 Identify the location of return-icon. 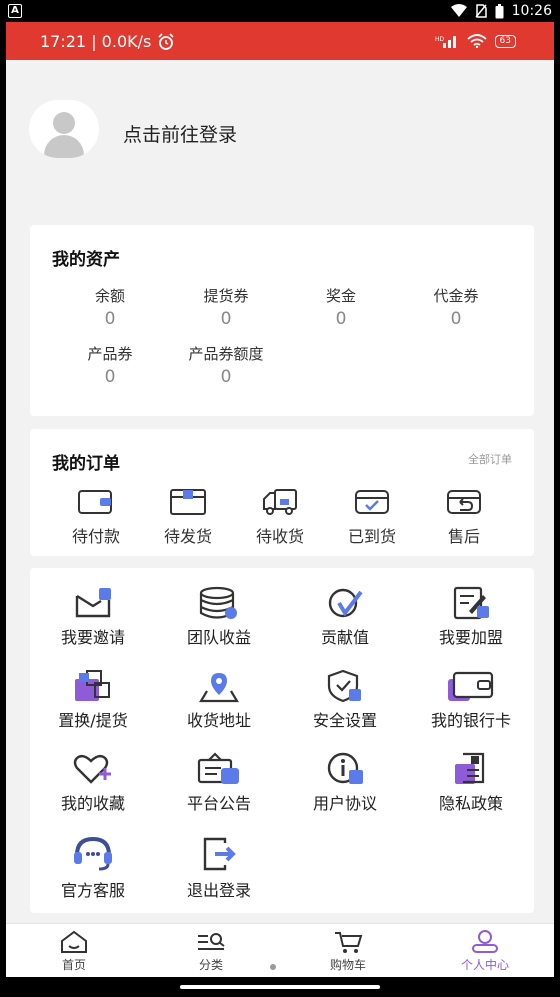
(464, 502).